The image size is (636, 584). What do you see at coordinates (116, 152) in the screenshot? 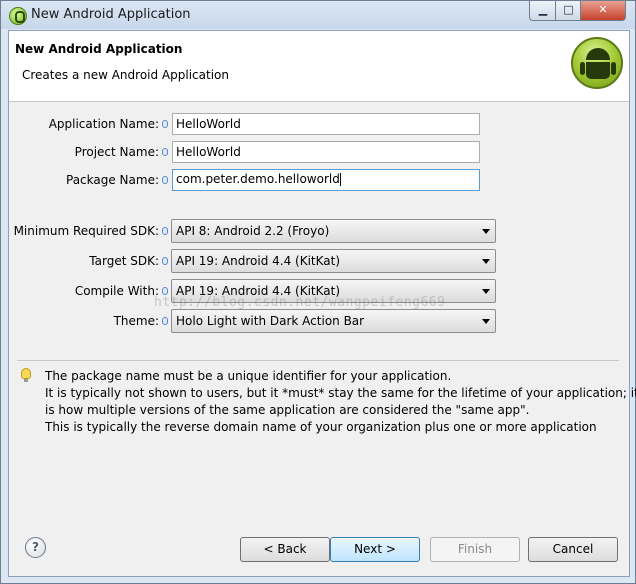
I see `project-name-label: Project Name:` at bounding box center [116, 152].